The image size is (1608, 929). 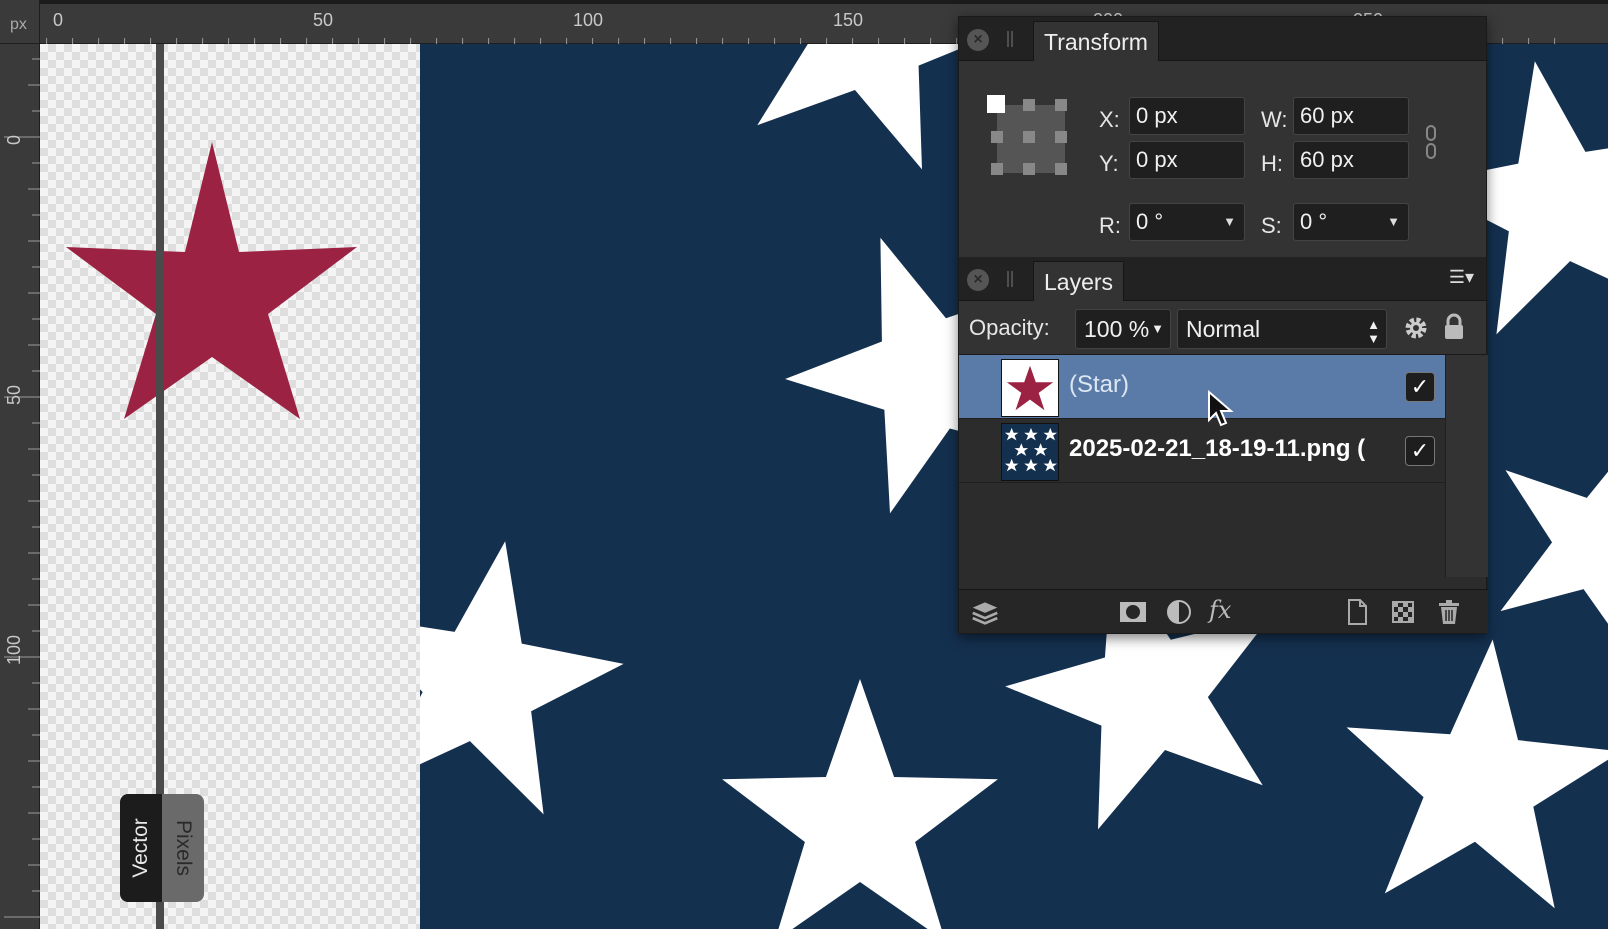 What do you see at coordinates (1079, 281) in the screenshot?
I see `tab-layers: Layers` at bounding box center [1079, 281].